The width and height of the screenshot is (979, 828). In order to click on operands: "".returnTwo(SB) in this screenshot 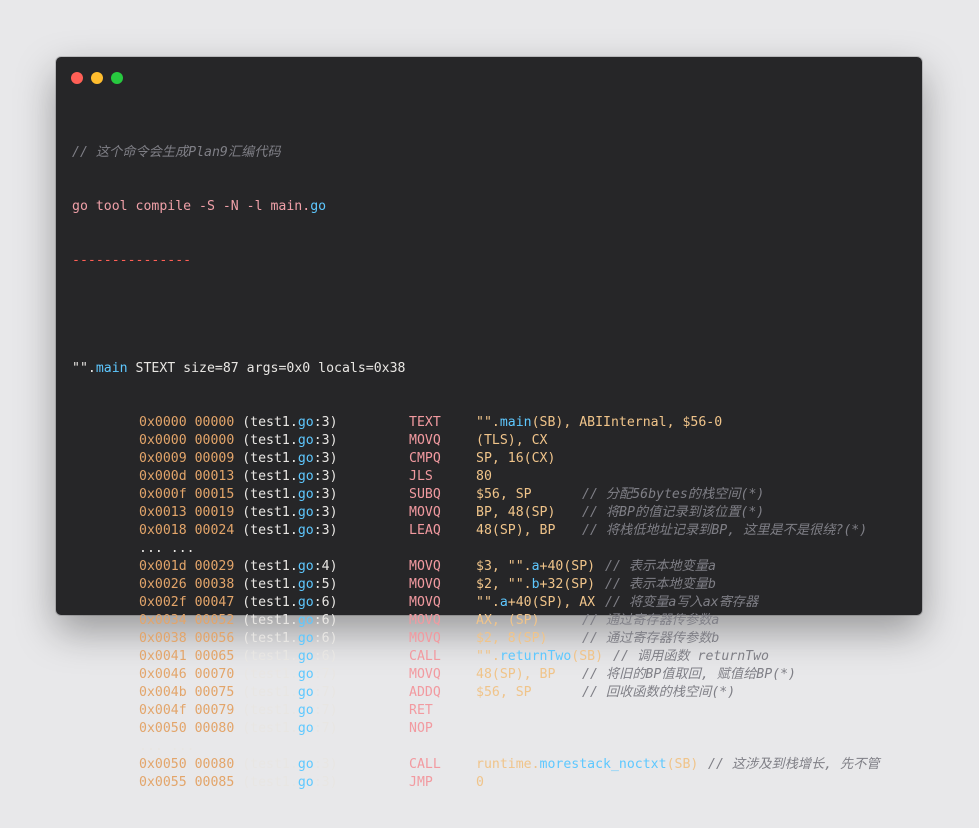, I will do `click(539, 657)`.